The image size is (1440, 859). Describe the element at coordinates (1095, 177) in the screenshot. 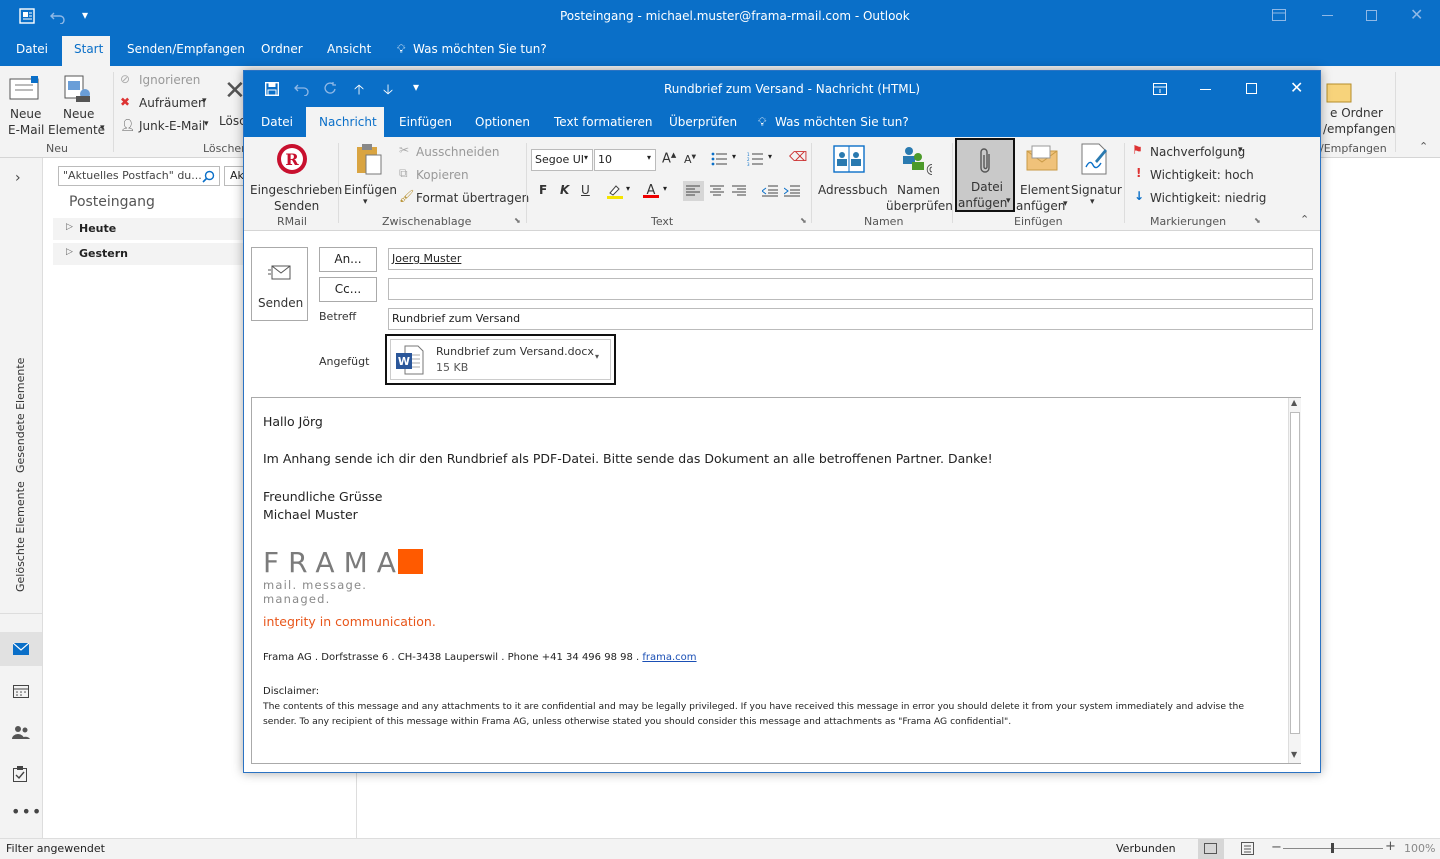

I see `signature-button: Signatur ▾` at that location.